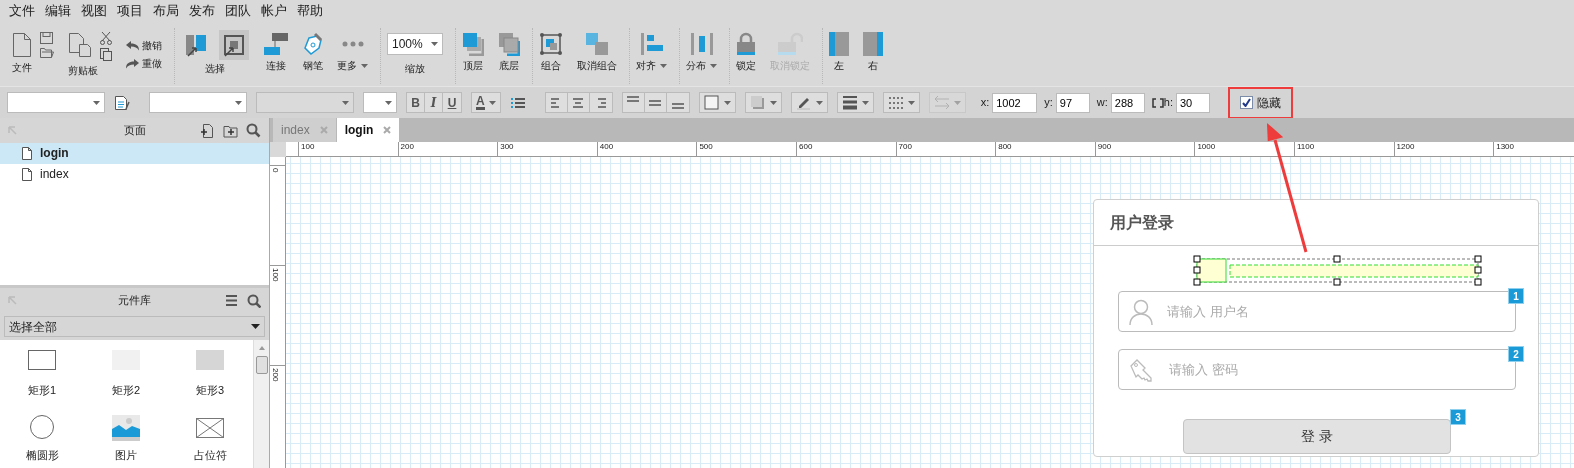  What do you see at coordinates (633, 102) in the screenshot?
I see `valign-top-button` at bounding box center [633, 102].